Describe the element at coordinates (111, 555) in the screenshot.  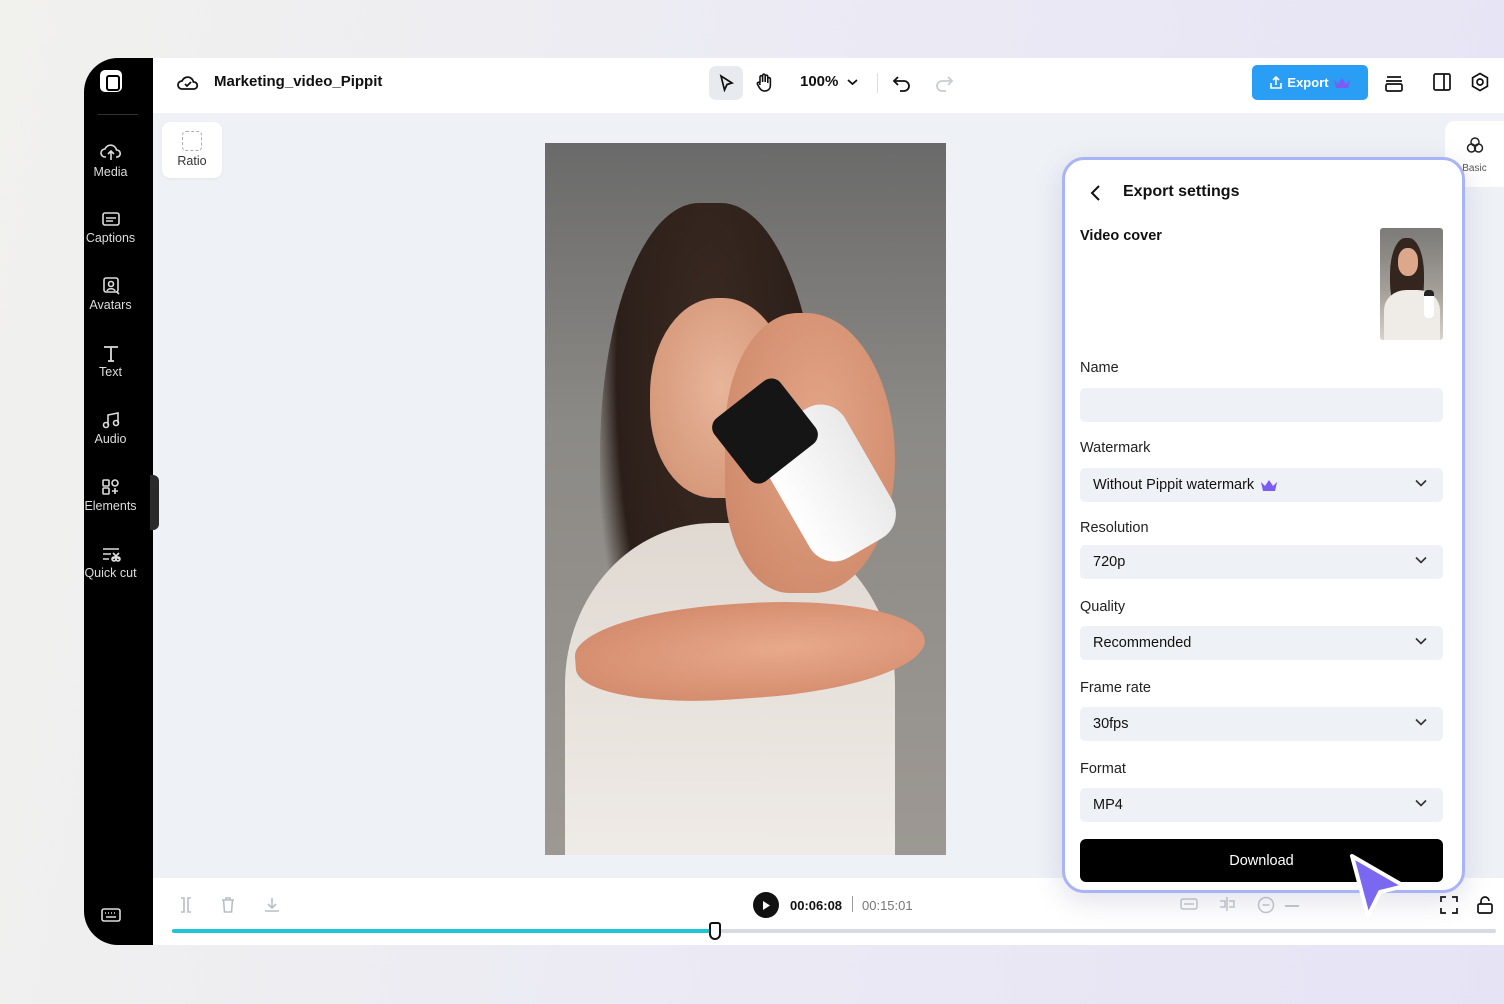
I see `quick-cut-icon` at that location.